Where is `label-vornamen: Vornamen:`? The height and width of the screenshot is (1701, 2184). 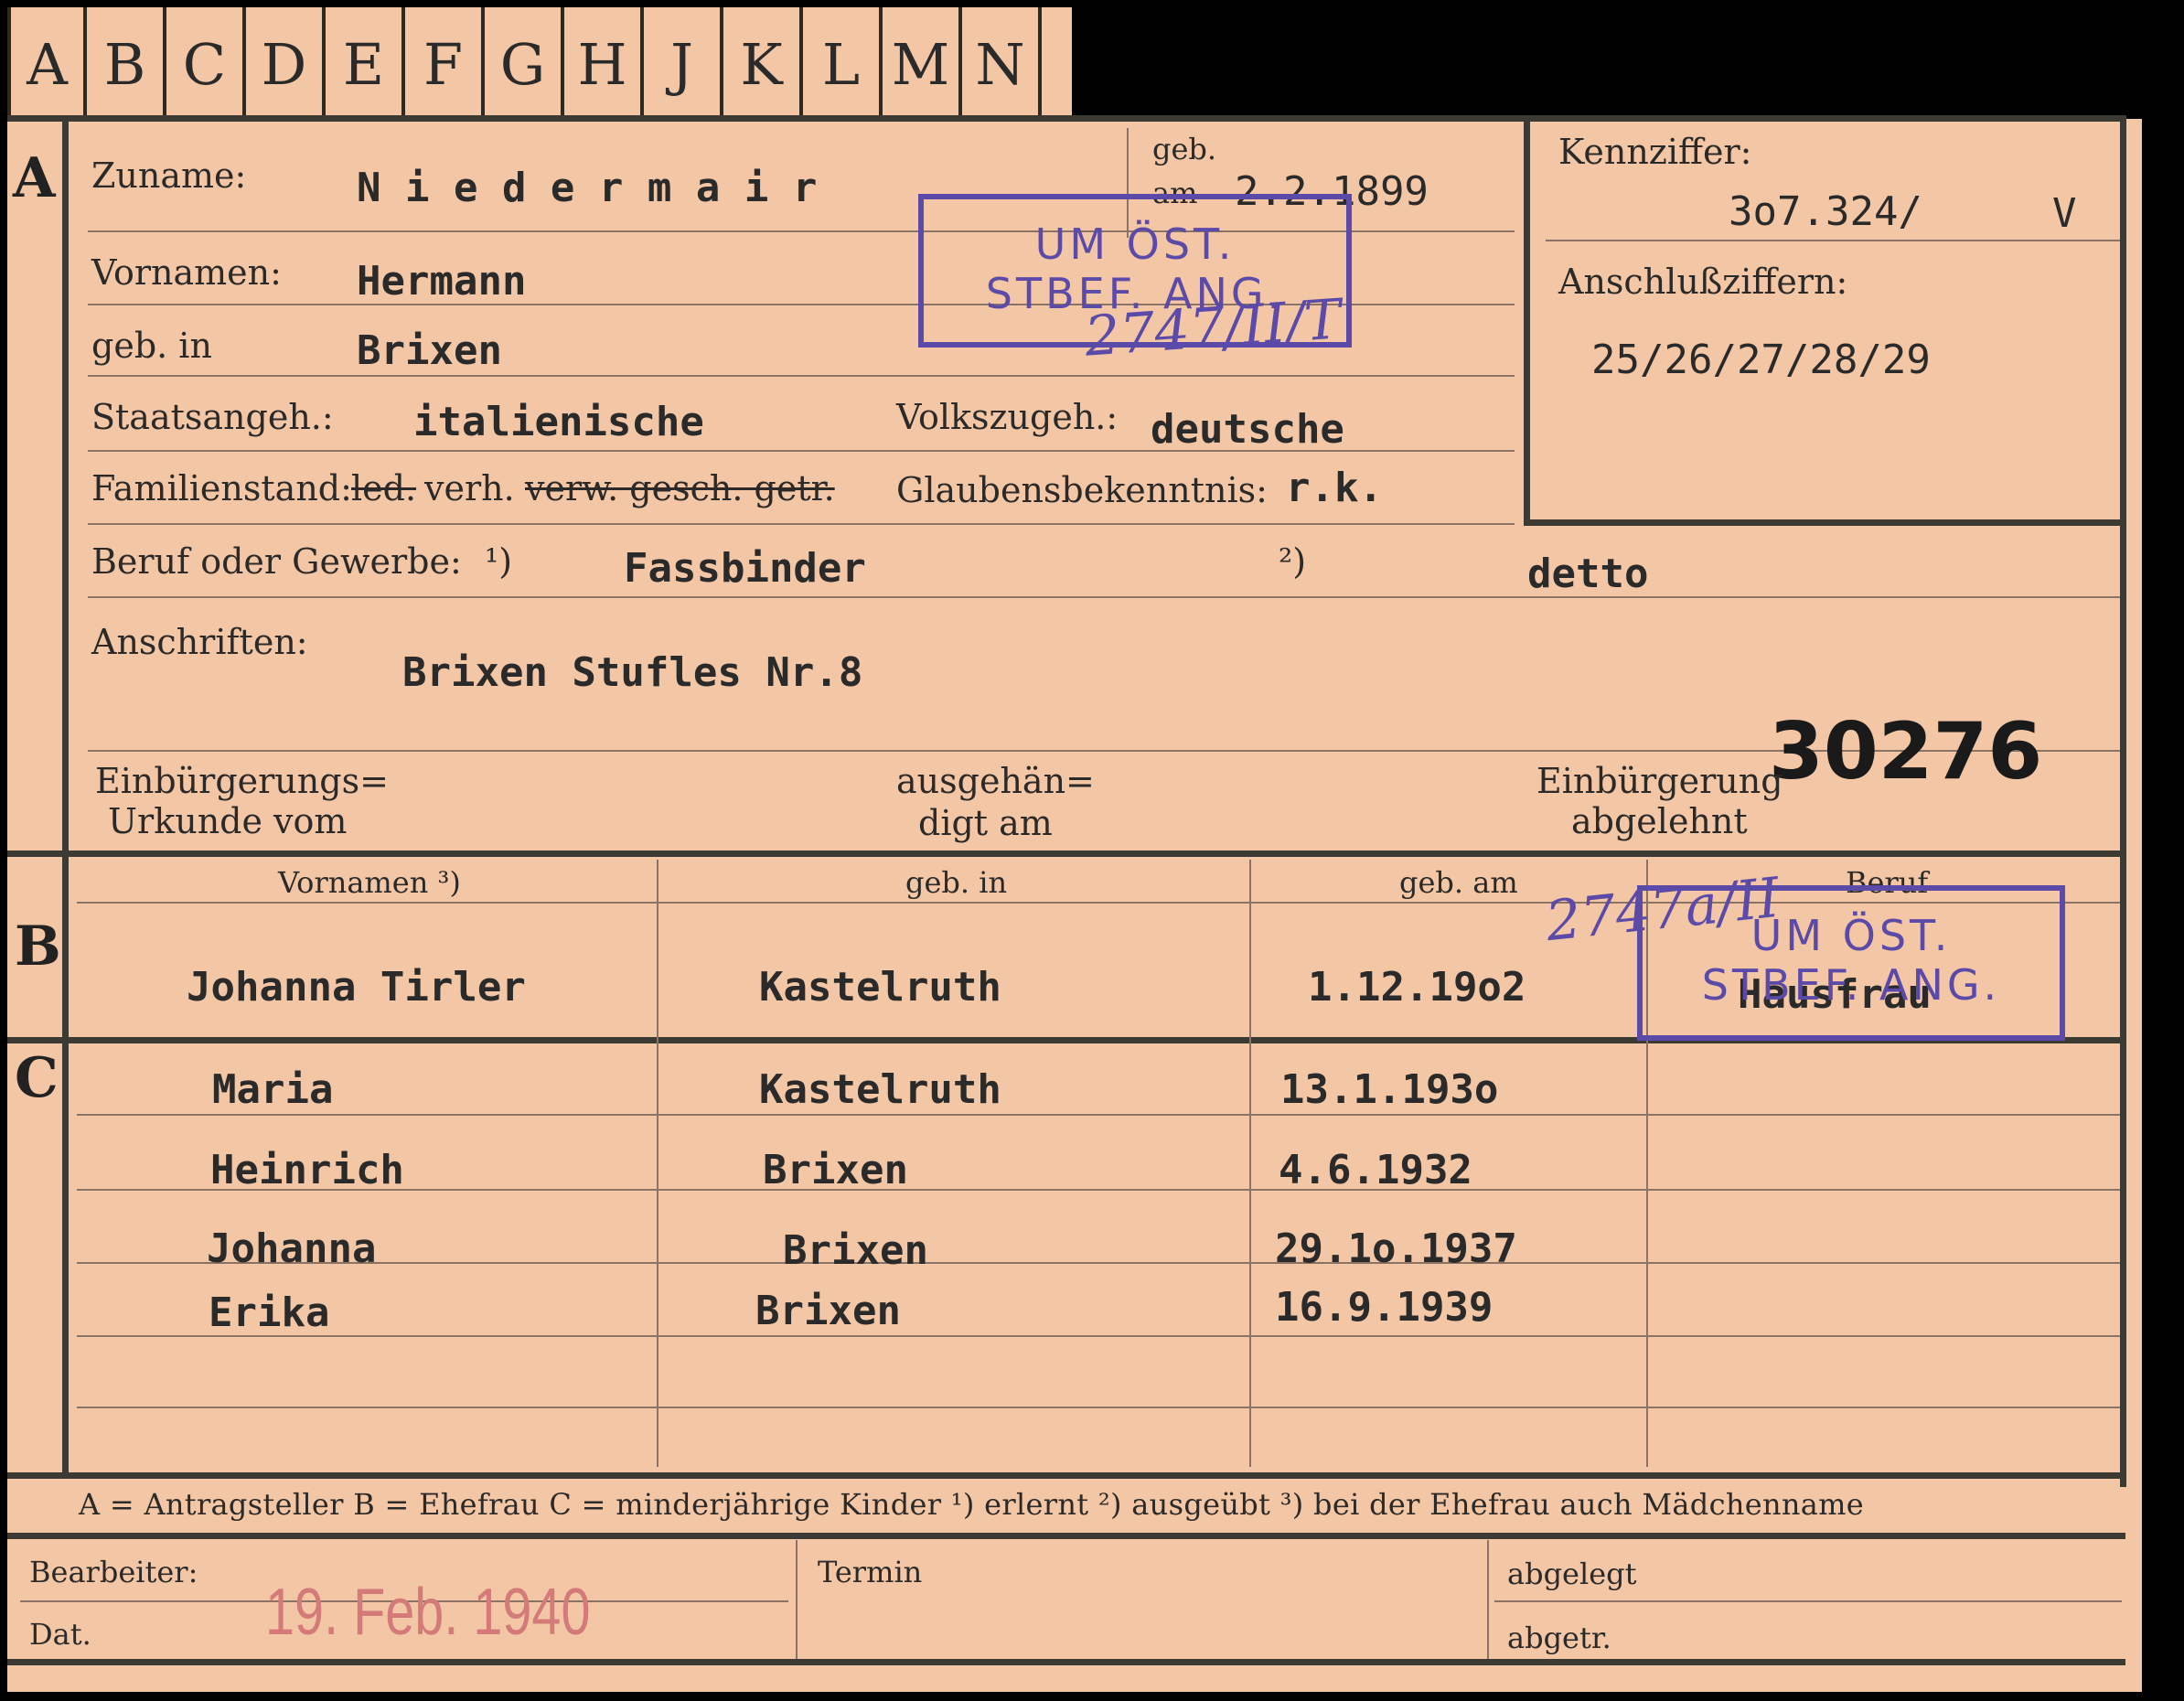 label-vornamen: Vornamen: is located at coordinates (186, 272).